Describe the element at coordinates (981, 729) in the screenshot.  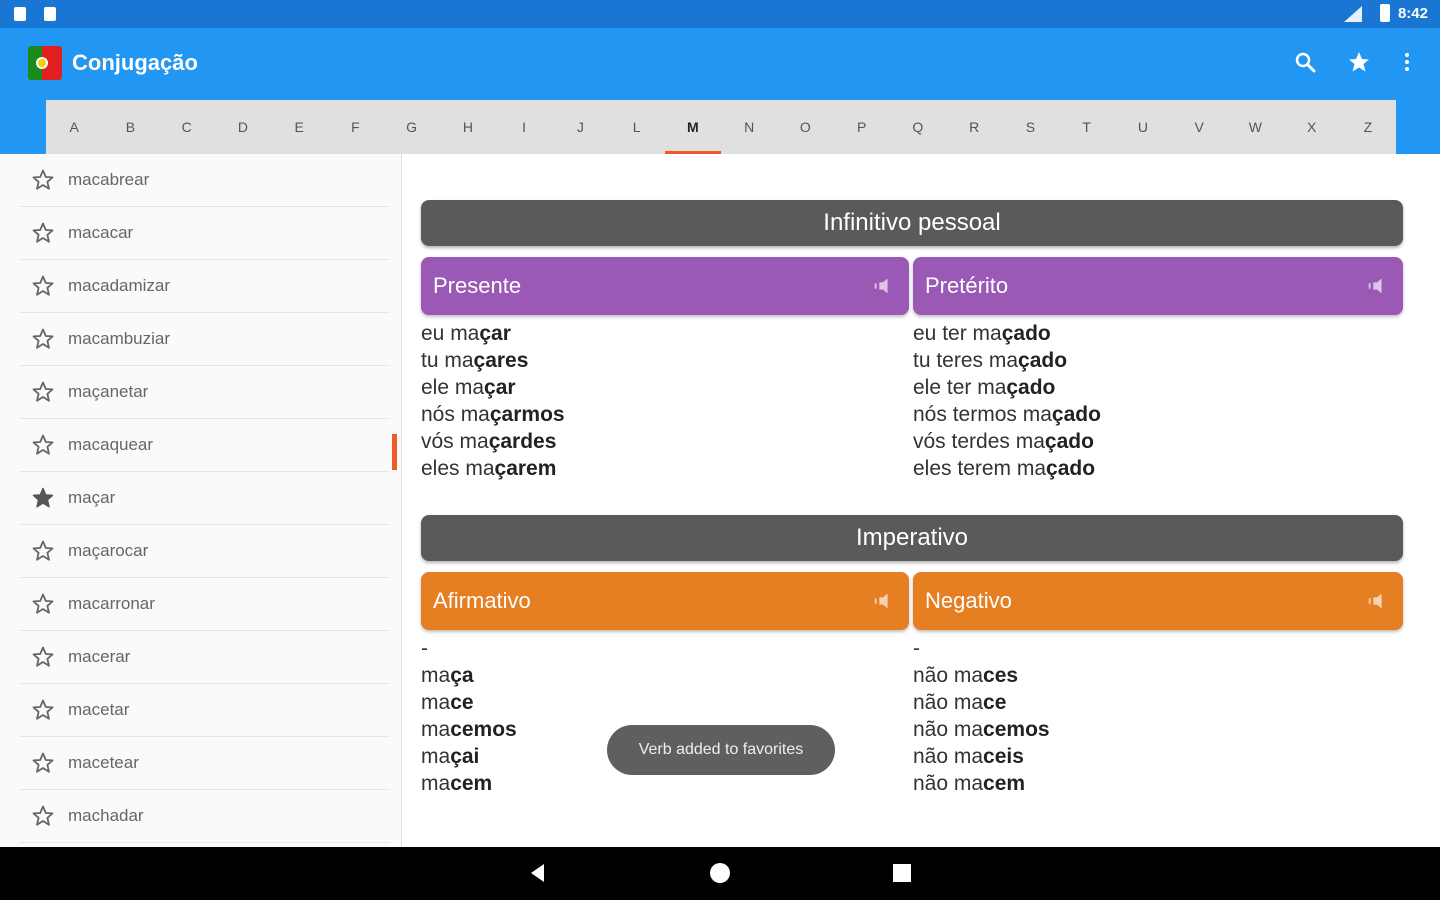
I see `conjugation-line: não macemos` at that location.